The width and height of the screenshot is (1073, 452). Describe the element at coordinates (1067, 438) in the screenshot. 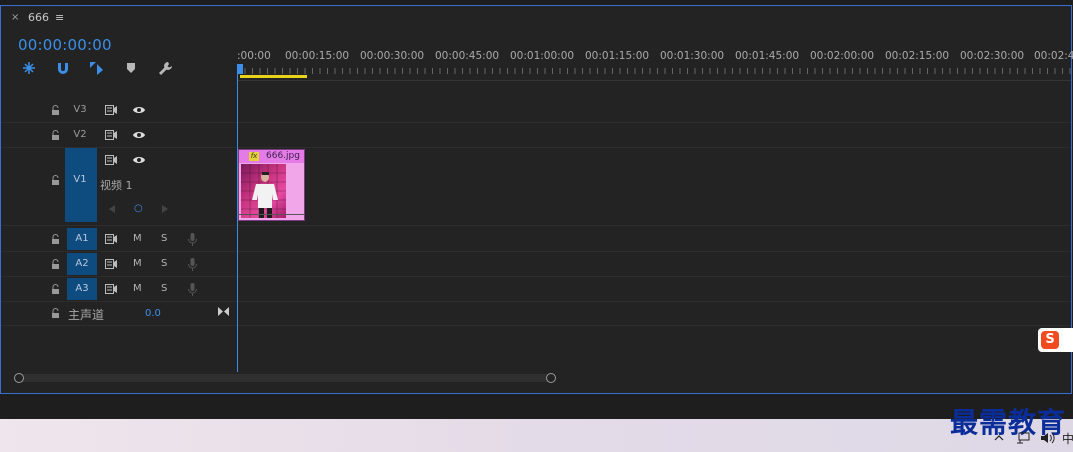

I see `ime-indicator: 中` at that location.